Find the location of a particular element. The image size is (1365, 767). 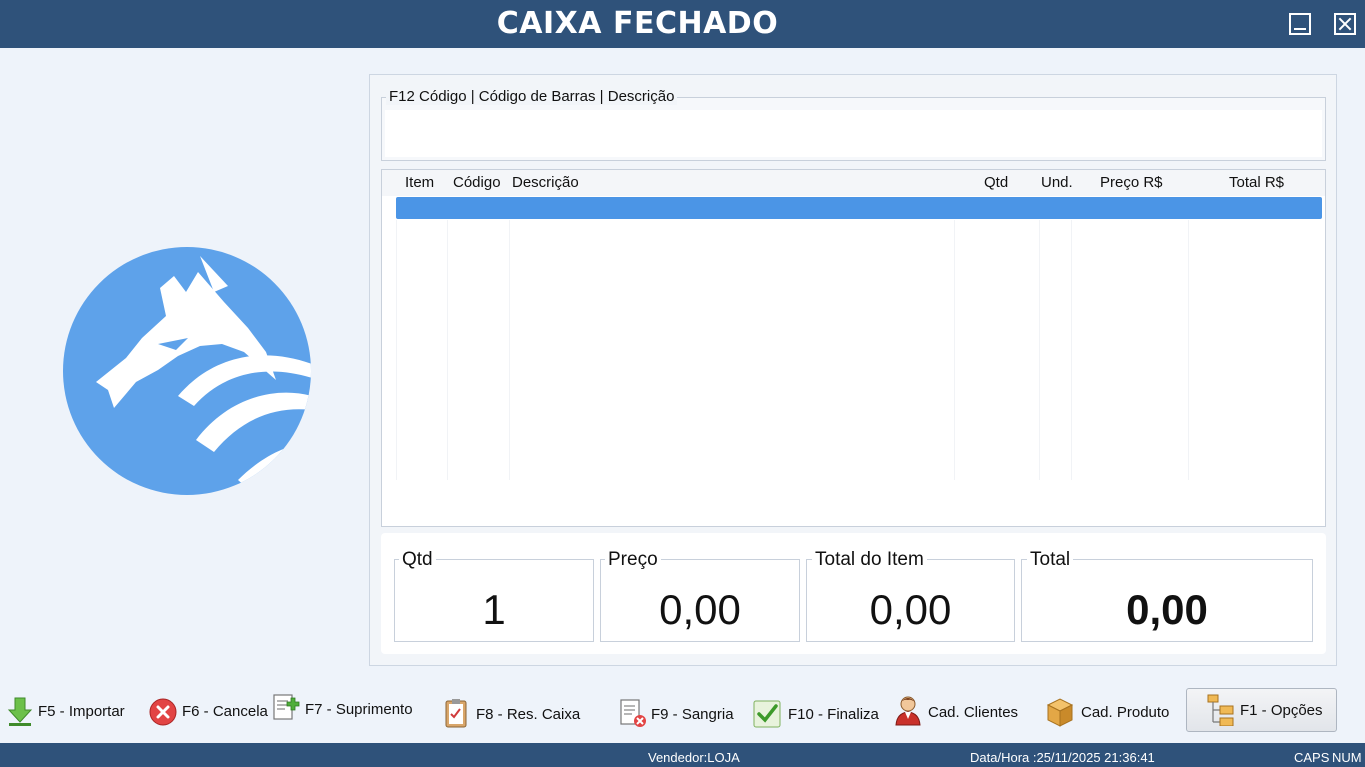

box-icon is located at coordinates (1060, 712).